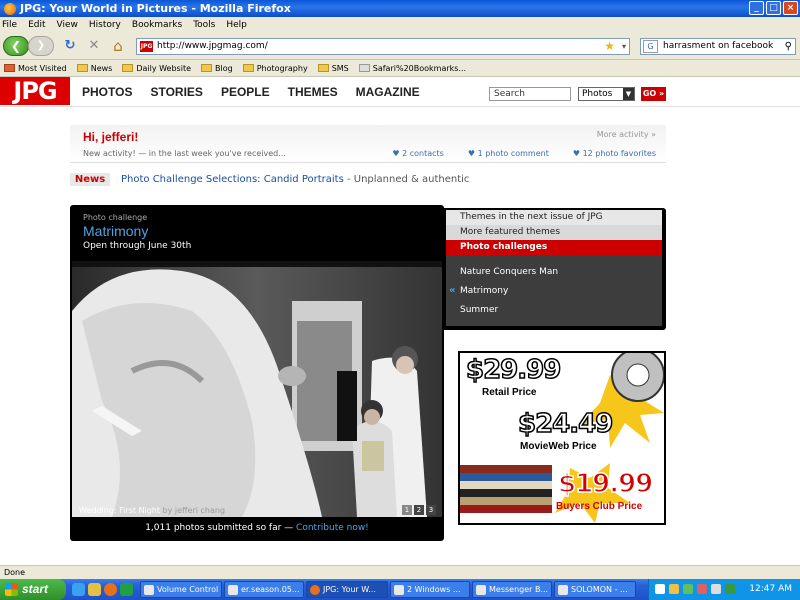  What do you see at coordinates (688, 589) in the screenshot?
I see `tray-security-icon` at bounding box center [688, 589].